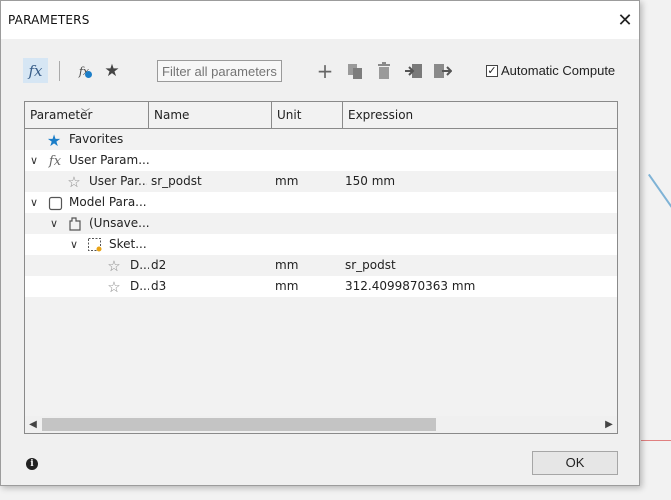  I want to click on star-filled-icon: ★, so click(54, 140).